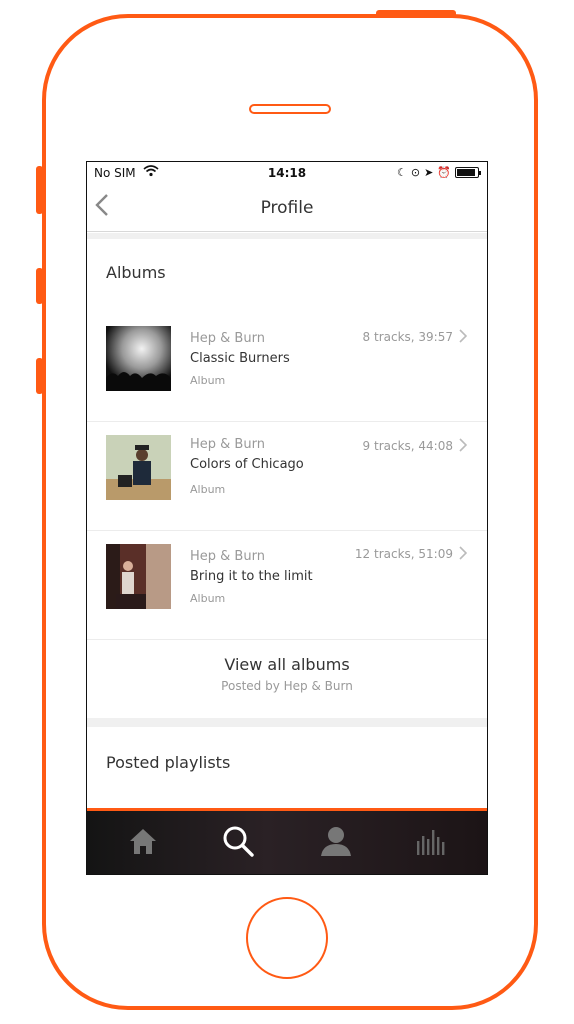 This screenshot has width=574, height=1024. I want to click on home-button, so click(287, 938).